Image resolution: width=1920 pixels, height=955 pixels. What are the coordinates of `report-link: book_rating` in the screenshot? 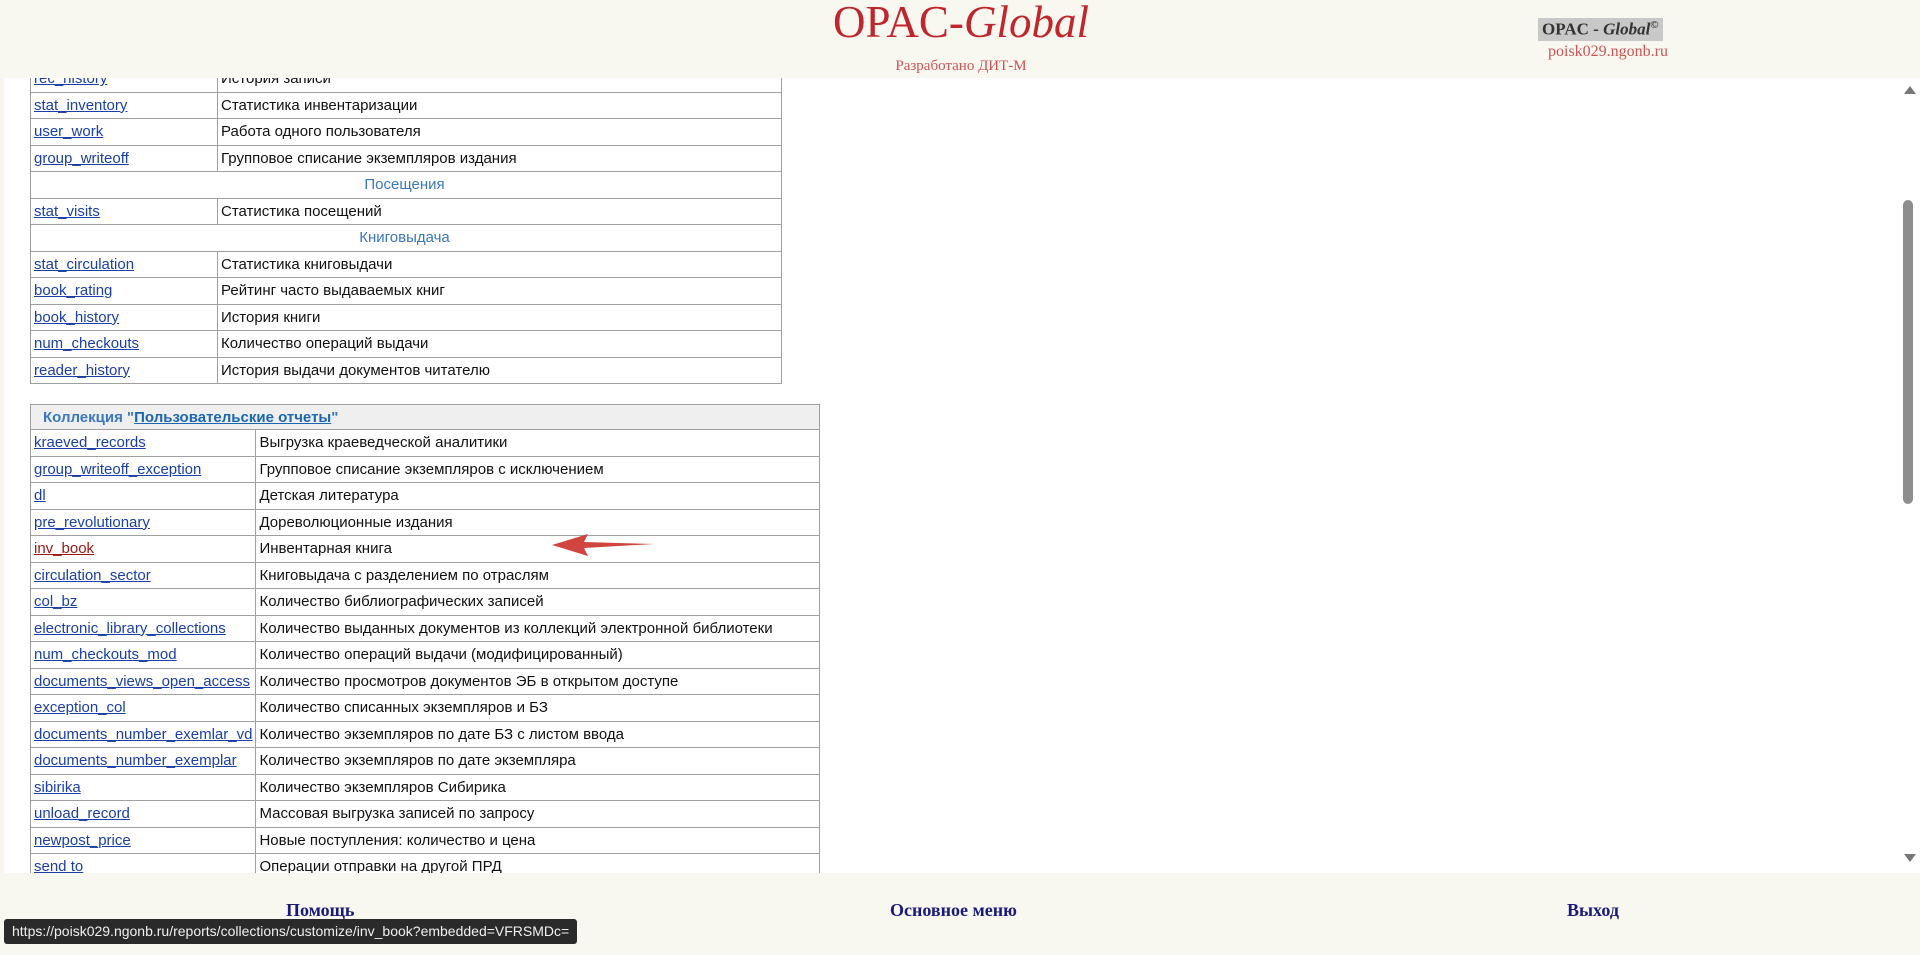 It's located at (73, 290).